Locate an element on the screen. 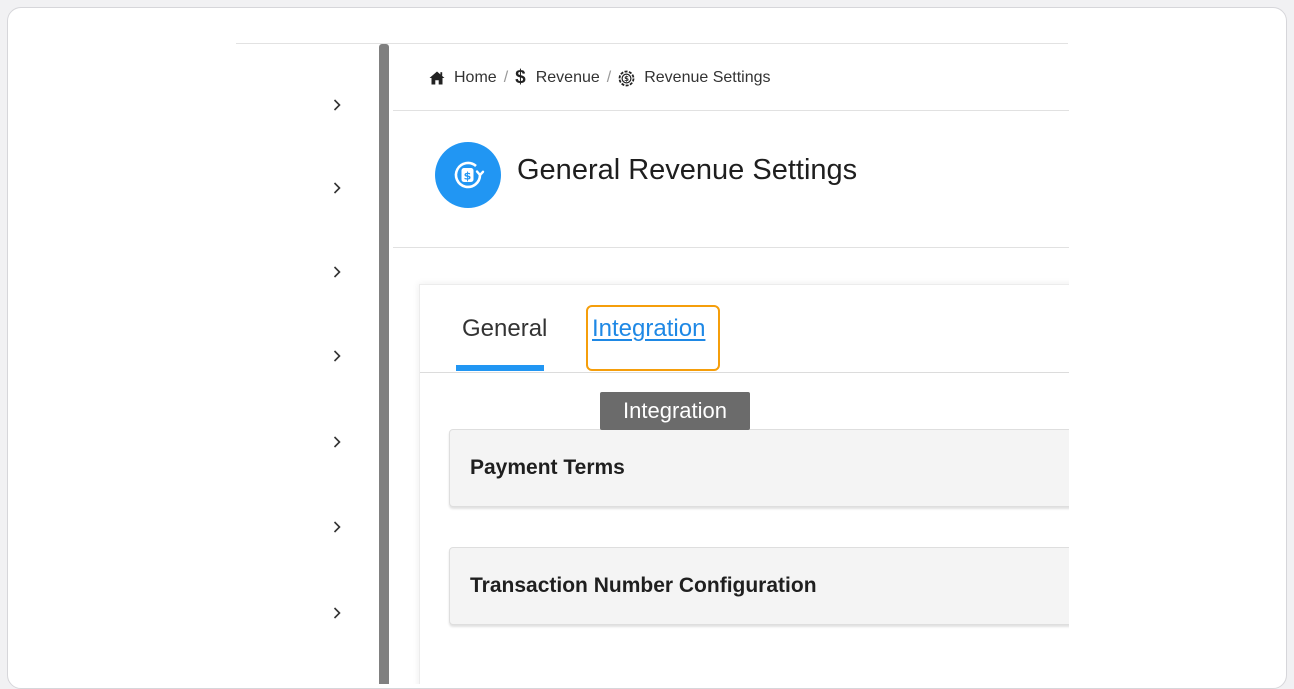 This screenshot has width=1294, height=689. breadcrumb-revenue-settings-label: Revenue Settings is located at coordinates (707, 77).